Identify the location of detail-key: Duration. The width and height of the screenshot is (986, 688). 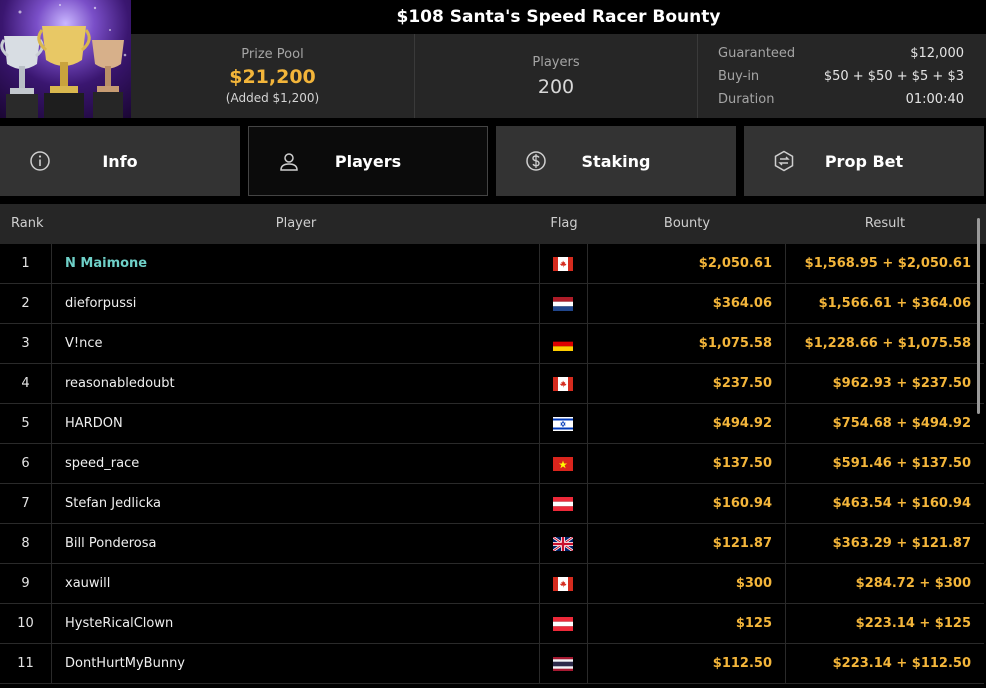
(746, 99).